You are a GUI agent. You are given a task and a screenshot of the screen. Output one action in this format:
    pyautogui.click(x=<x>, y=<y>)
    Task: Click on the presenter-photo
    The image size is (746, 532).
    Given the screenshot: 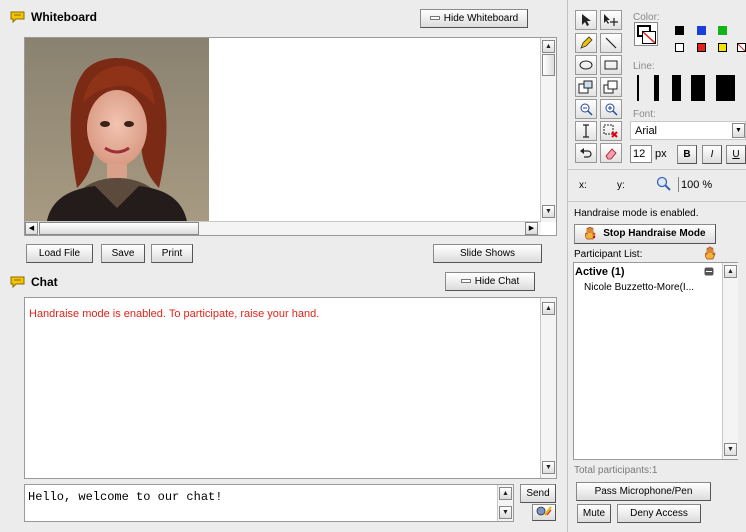 What is the action you would take?
    pyautogui.click(x=117, y=129)
    